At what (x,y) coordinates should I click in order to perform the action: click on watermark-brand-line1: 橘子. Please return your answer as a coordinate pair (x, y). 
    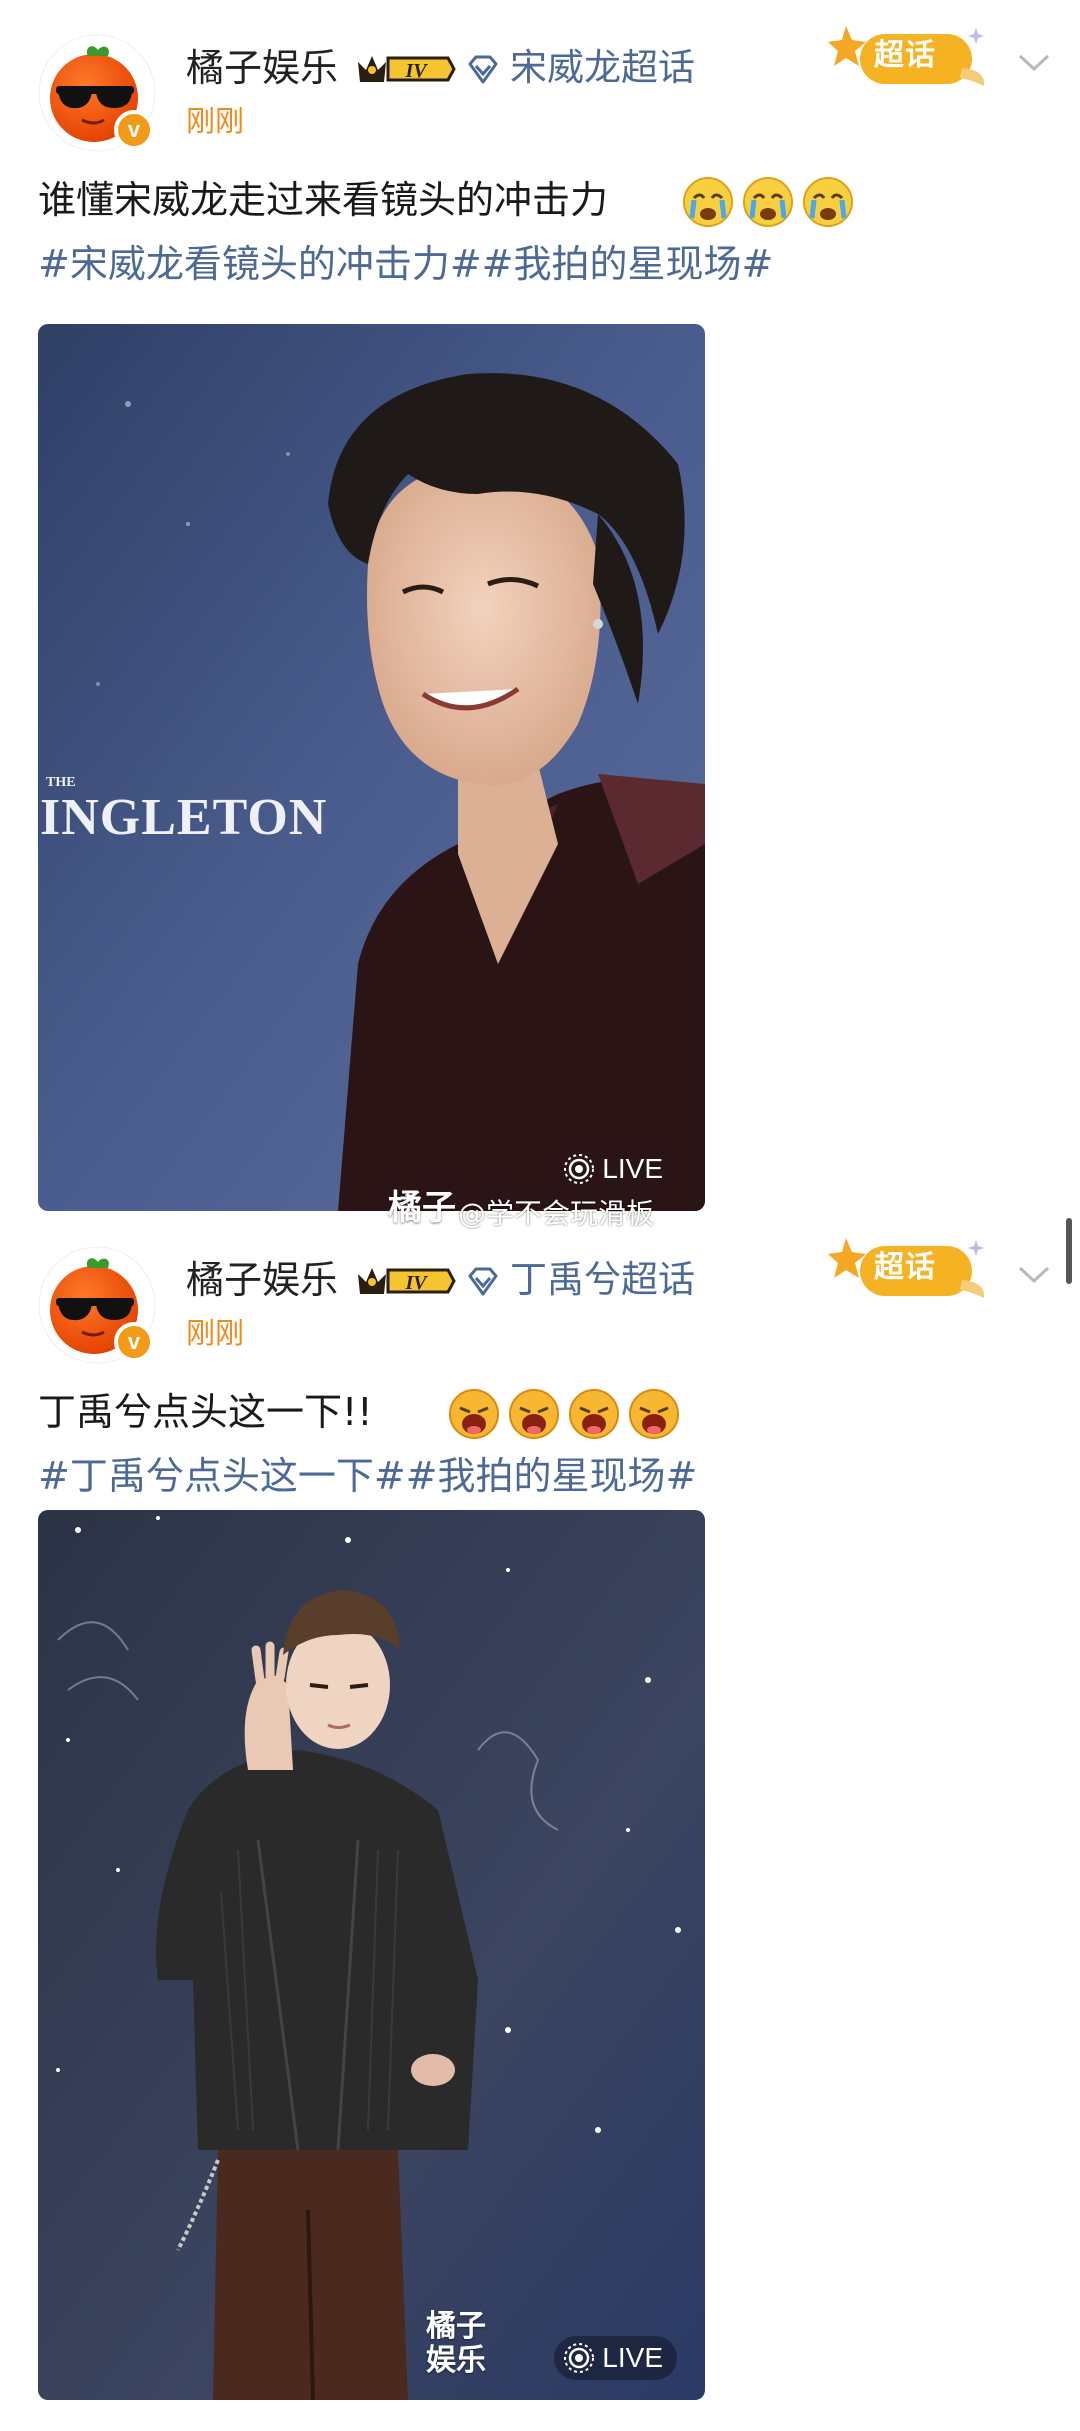
    Looking at the image, I should click on (456, 2326).